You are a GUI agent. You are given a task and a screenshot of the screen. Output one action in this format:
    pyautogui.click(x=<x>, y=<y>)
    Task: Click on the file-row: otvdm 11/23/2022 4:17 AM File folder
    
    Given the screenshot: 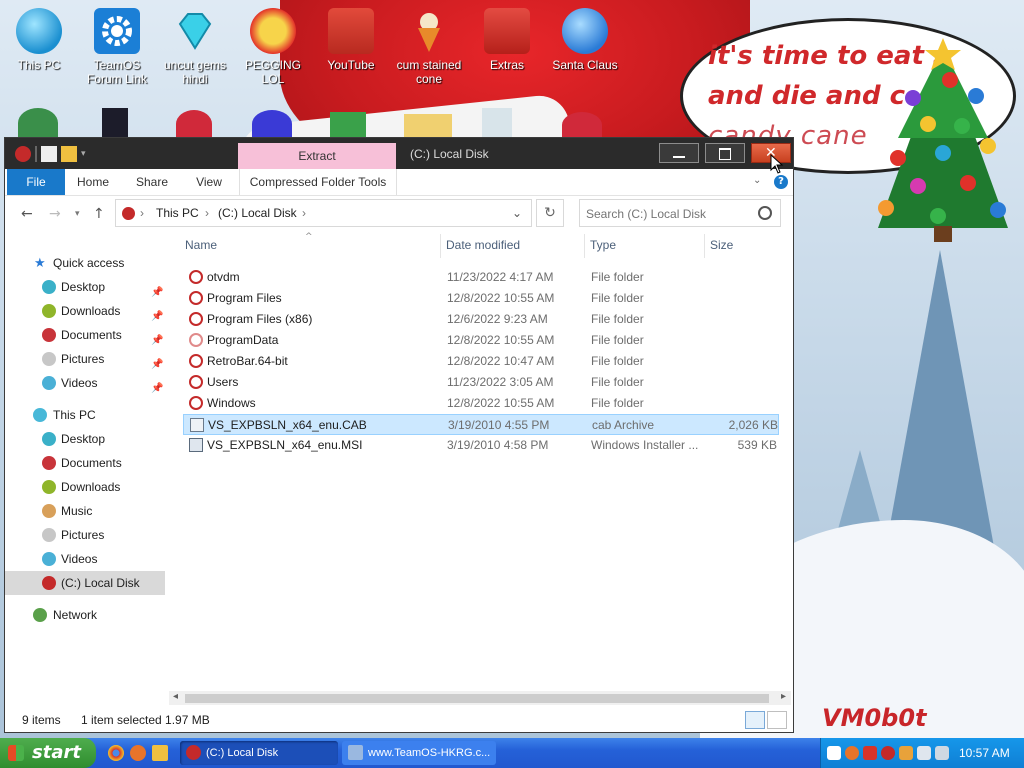 What is the action you would take?
    pyautogui.click(x=481, y=277)
    